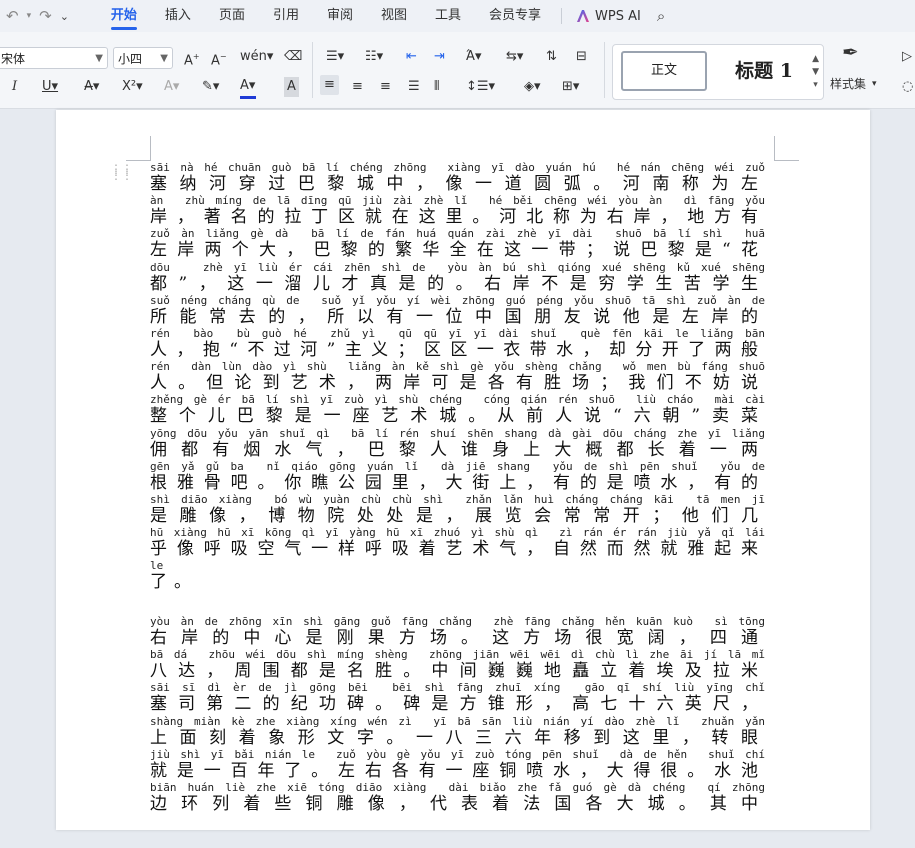  Describe the element at coordinates (570, 87) in the screenshot. I see `borders-icon: ⊞▾` at that location.